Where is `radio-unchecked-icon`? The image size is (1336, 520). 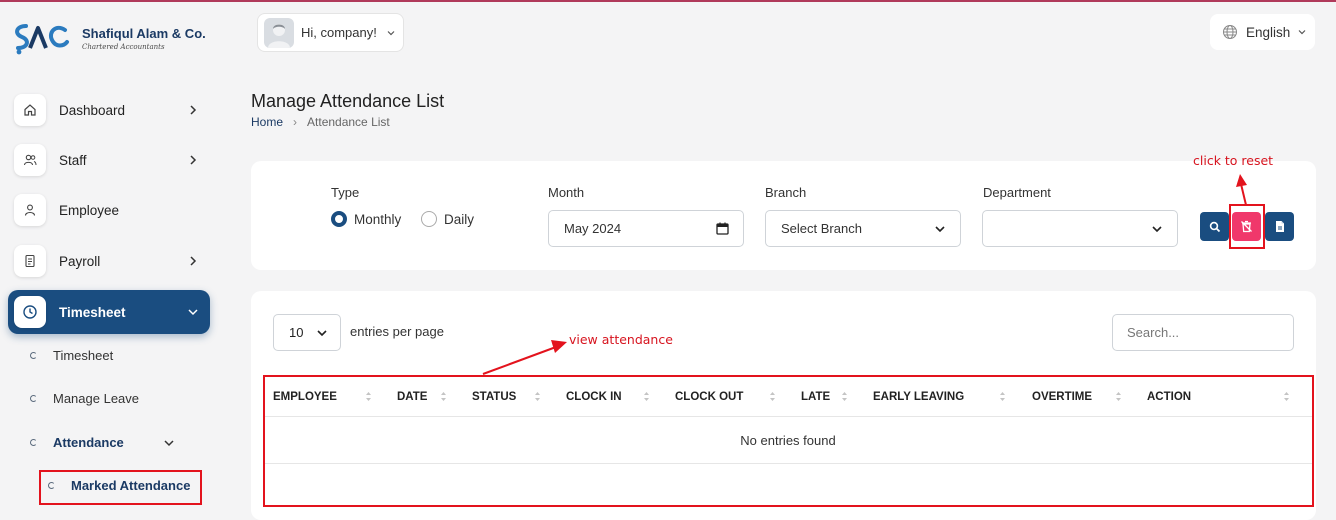
radio-unchecked-icon is located at coordinates (429, 219).